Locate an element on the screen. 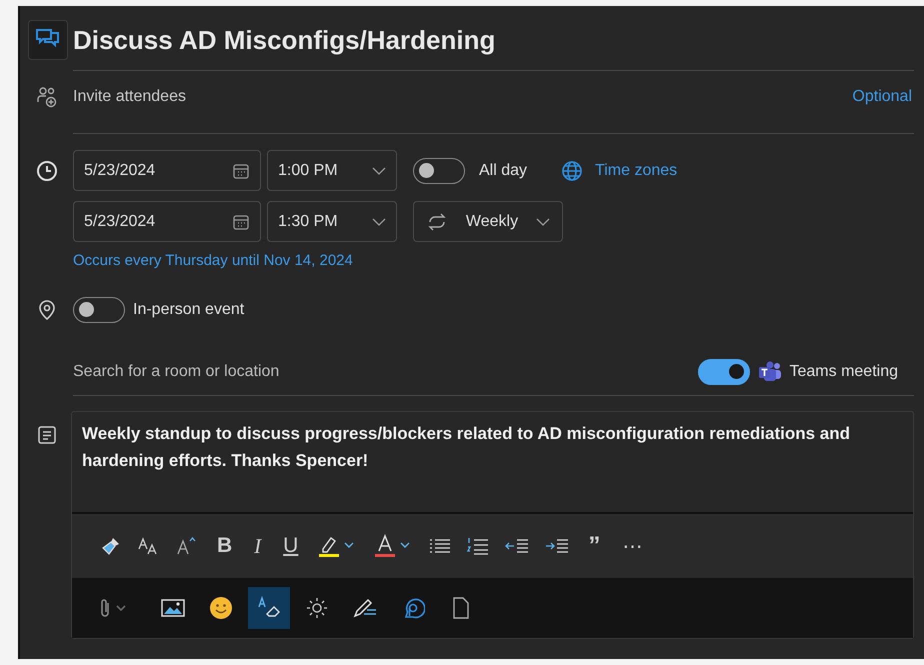  time-zones-link: Time zones is located at coordinates (636, 171).